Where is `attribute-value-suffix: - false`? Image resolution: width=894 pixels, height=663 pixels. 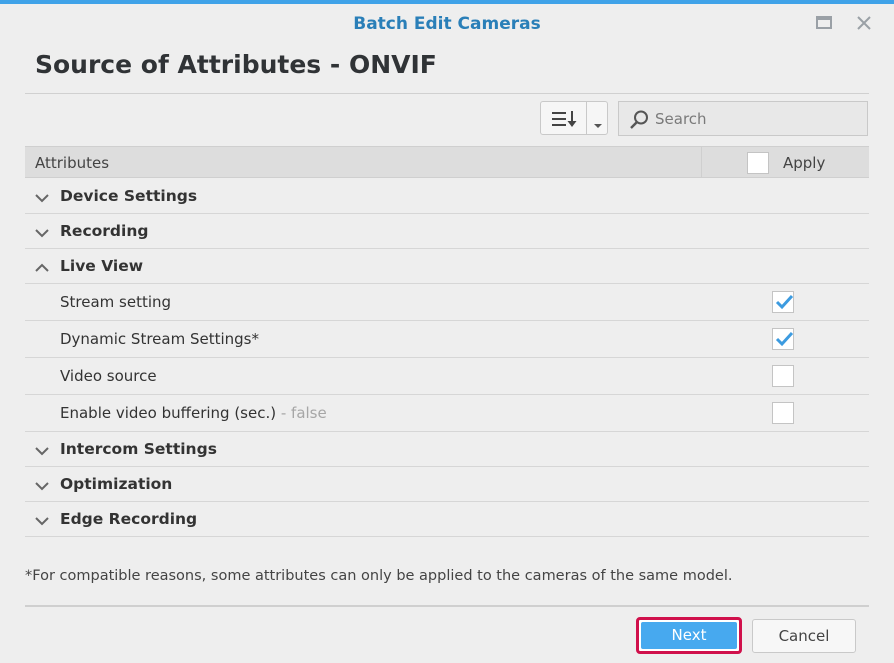 attribute-value-suffix: - false is located at coordinates (301, 413).